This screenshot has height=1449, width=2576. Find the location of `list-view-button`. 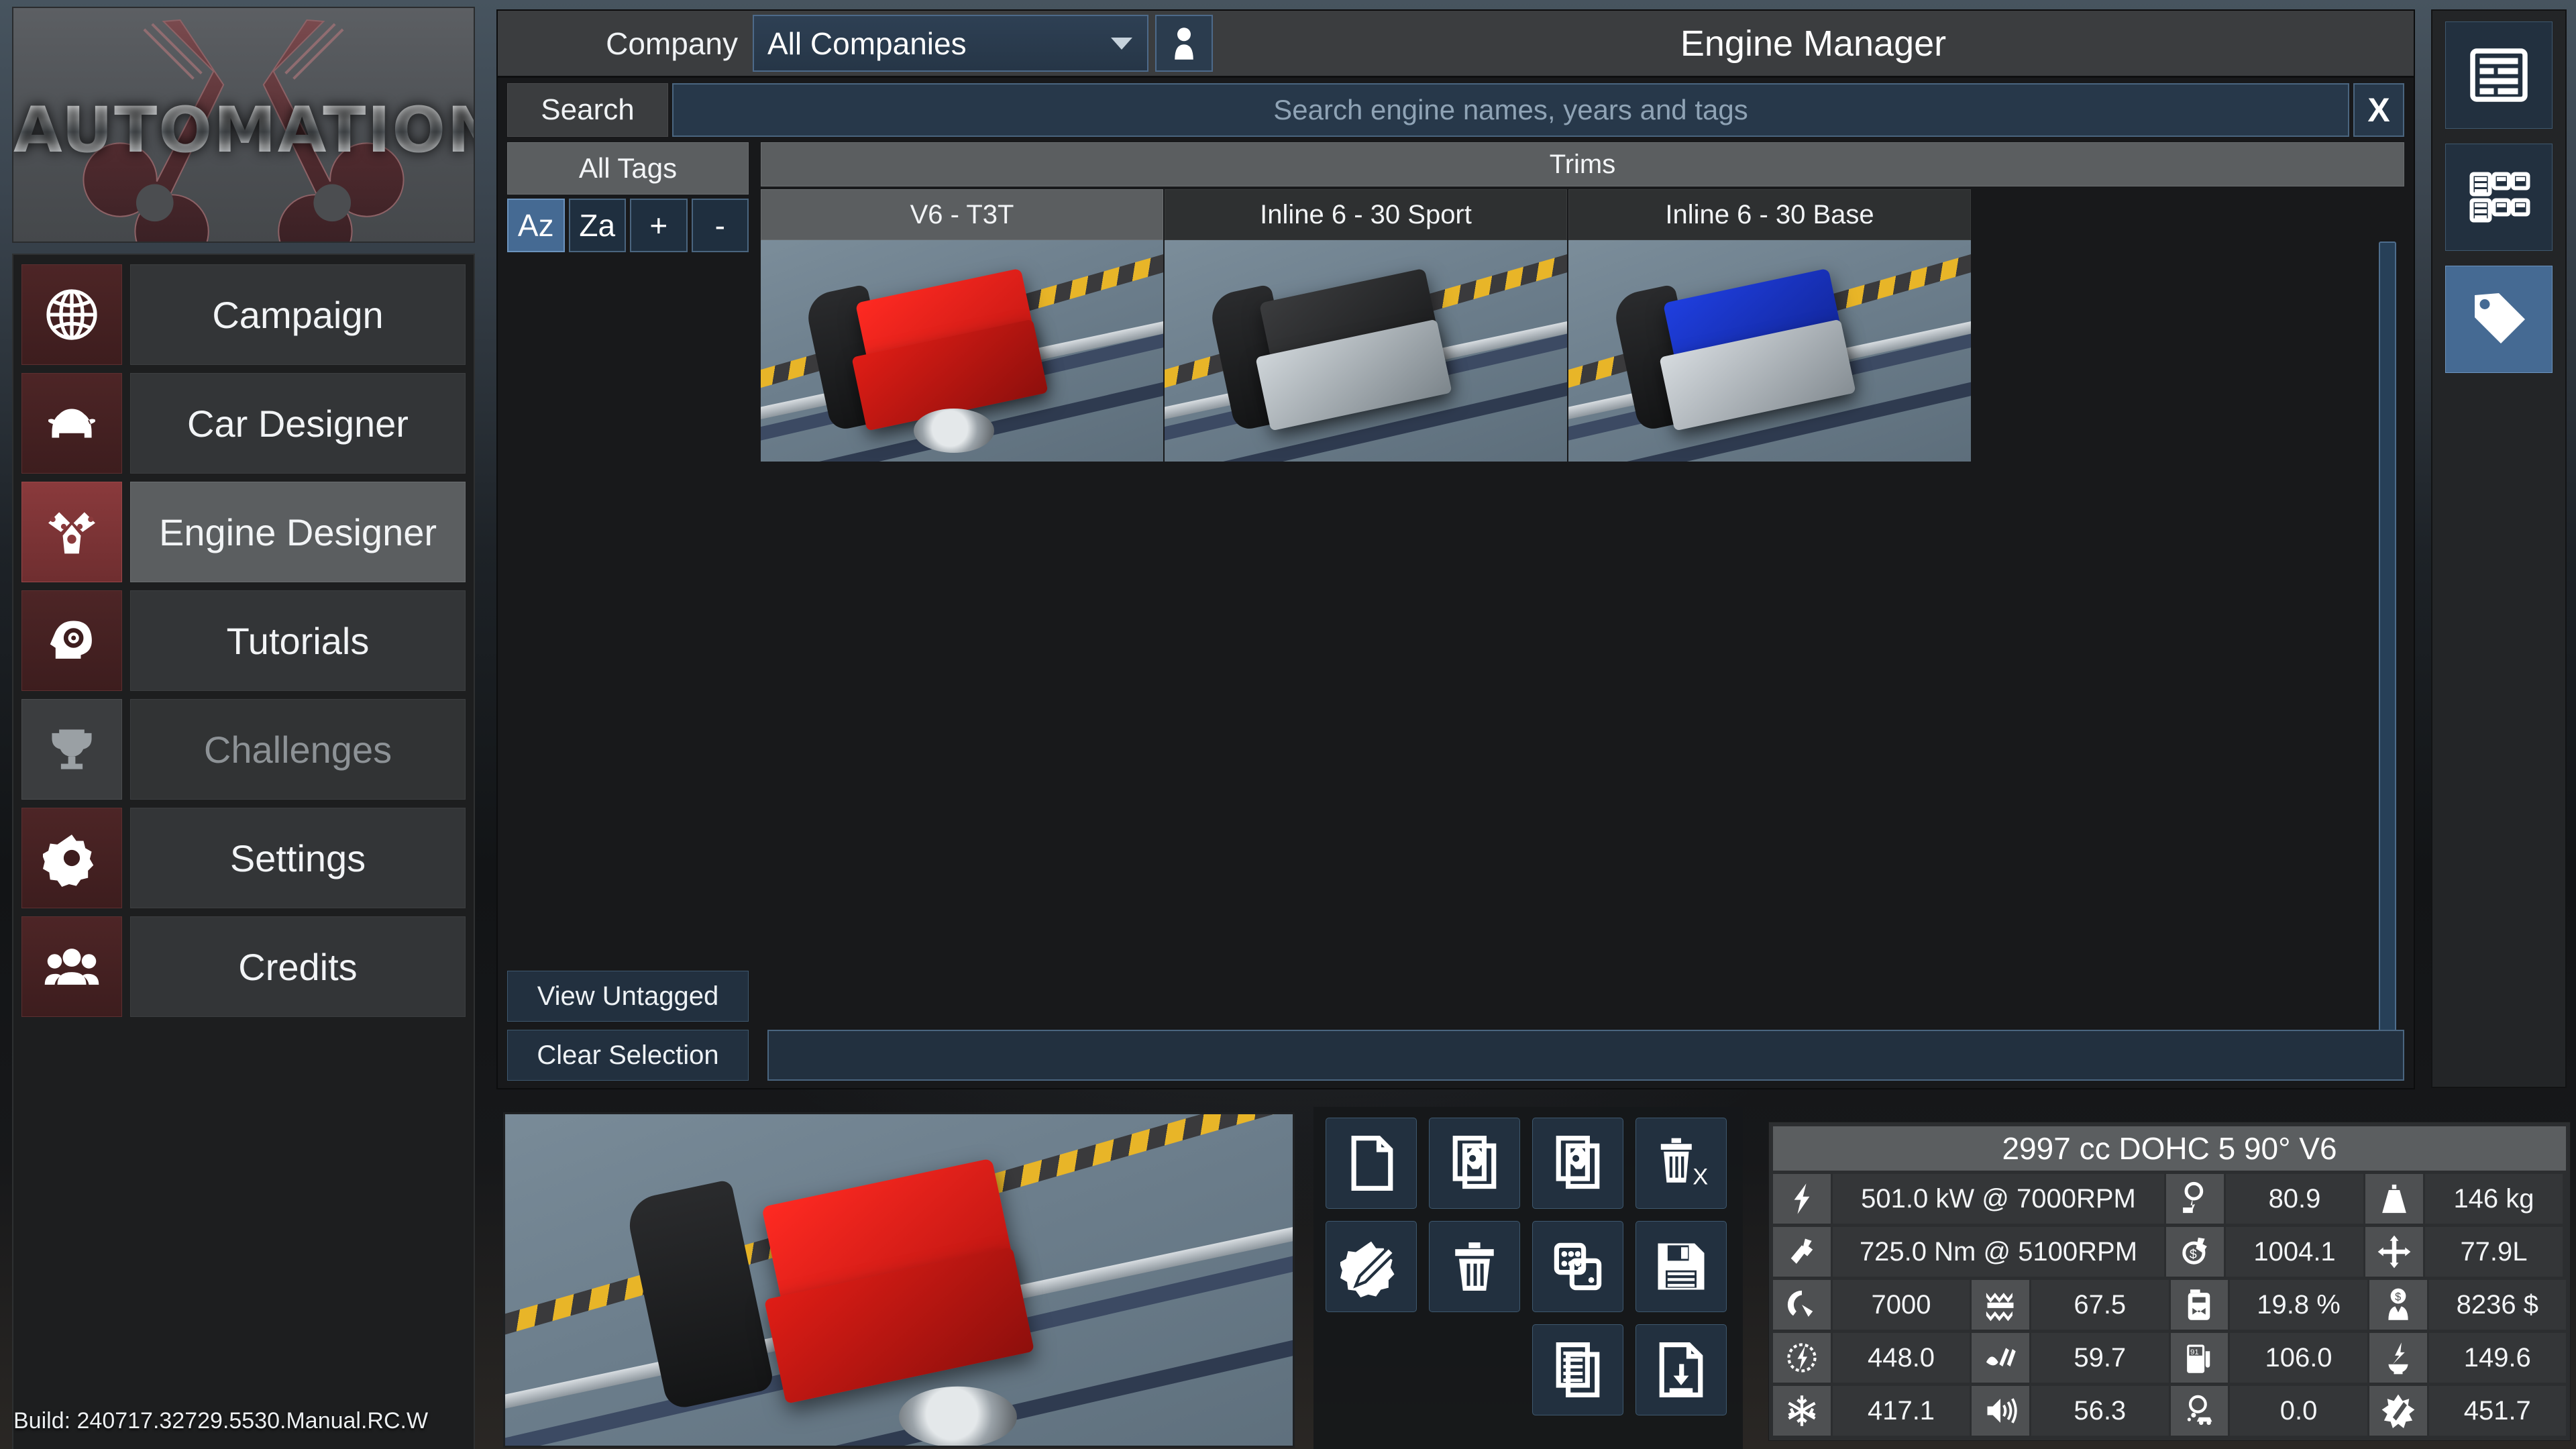

list-view-button is located at coordinates (2499, 75).